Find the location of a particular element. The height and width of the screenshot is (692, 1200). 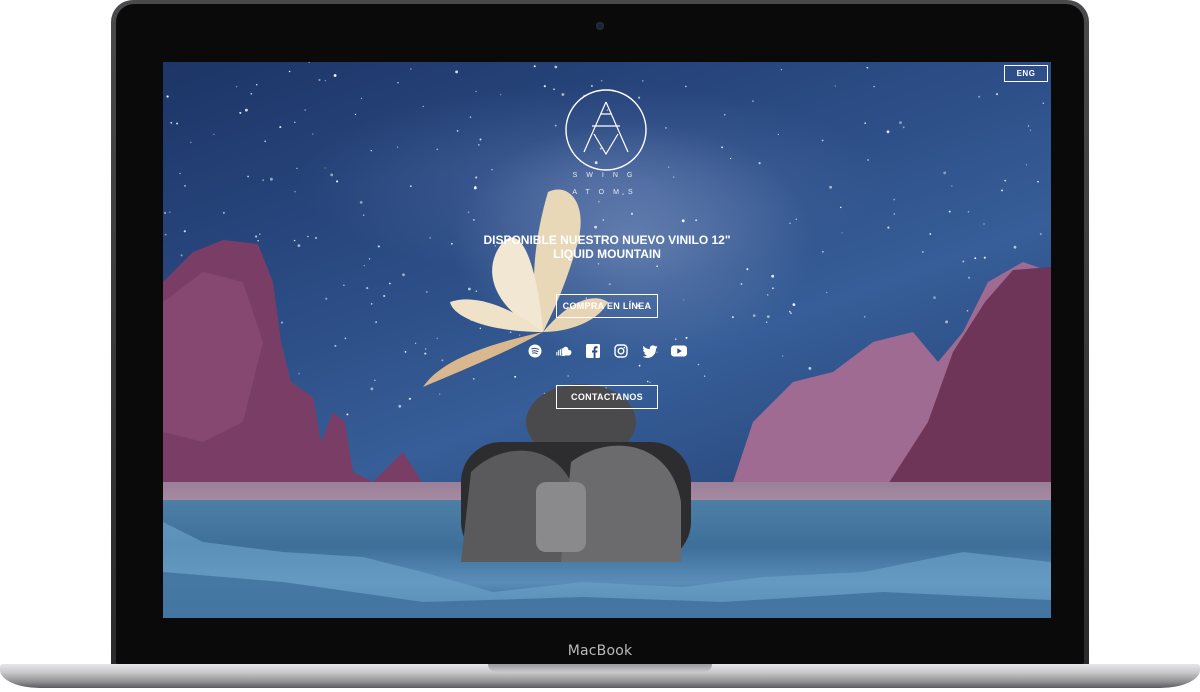

soundcloud-icon is located at coordinates (564, 351).